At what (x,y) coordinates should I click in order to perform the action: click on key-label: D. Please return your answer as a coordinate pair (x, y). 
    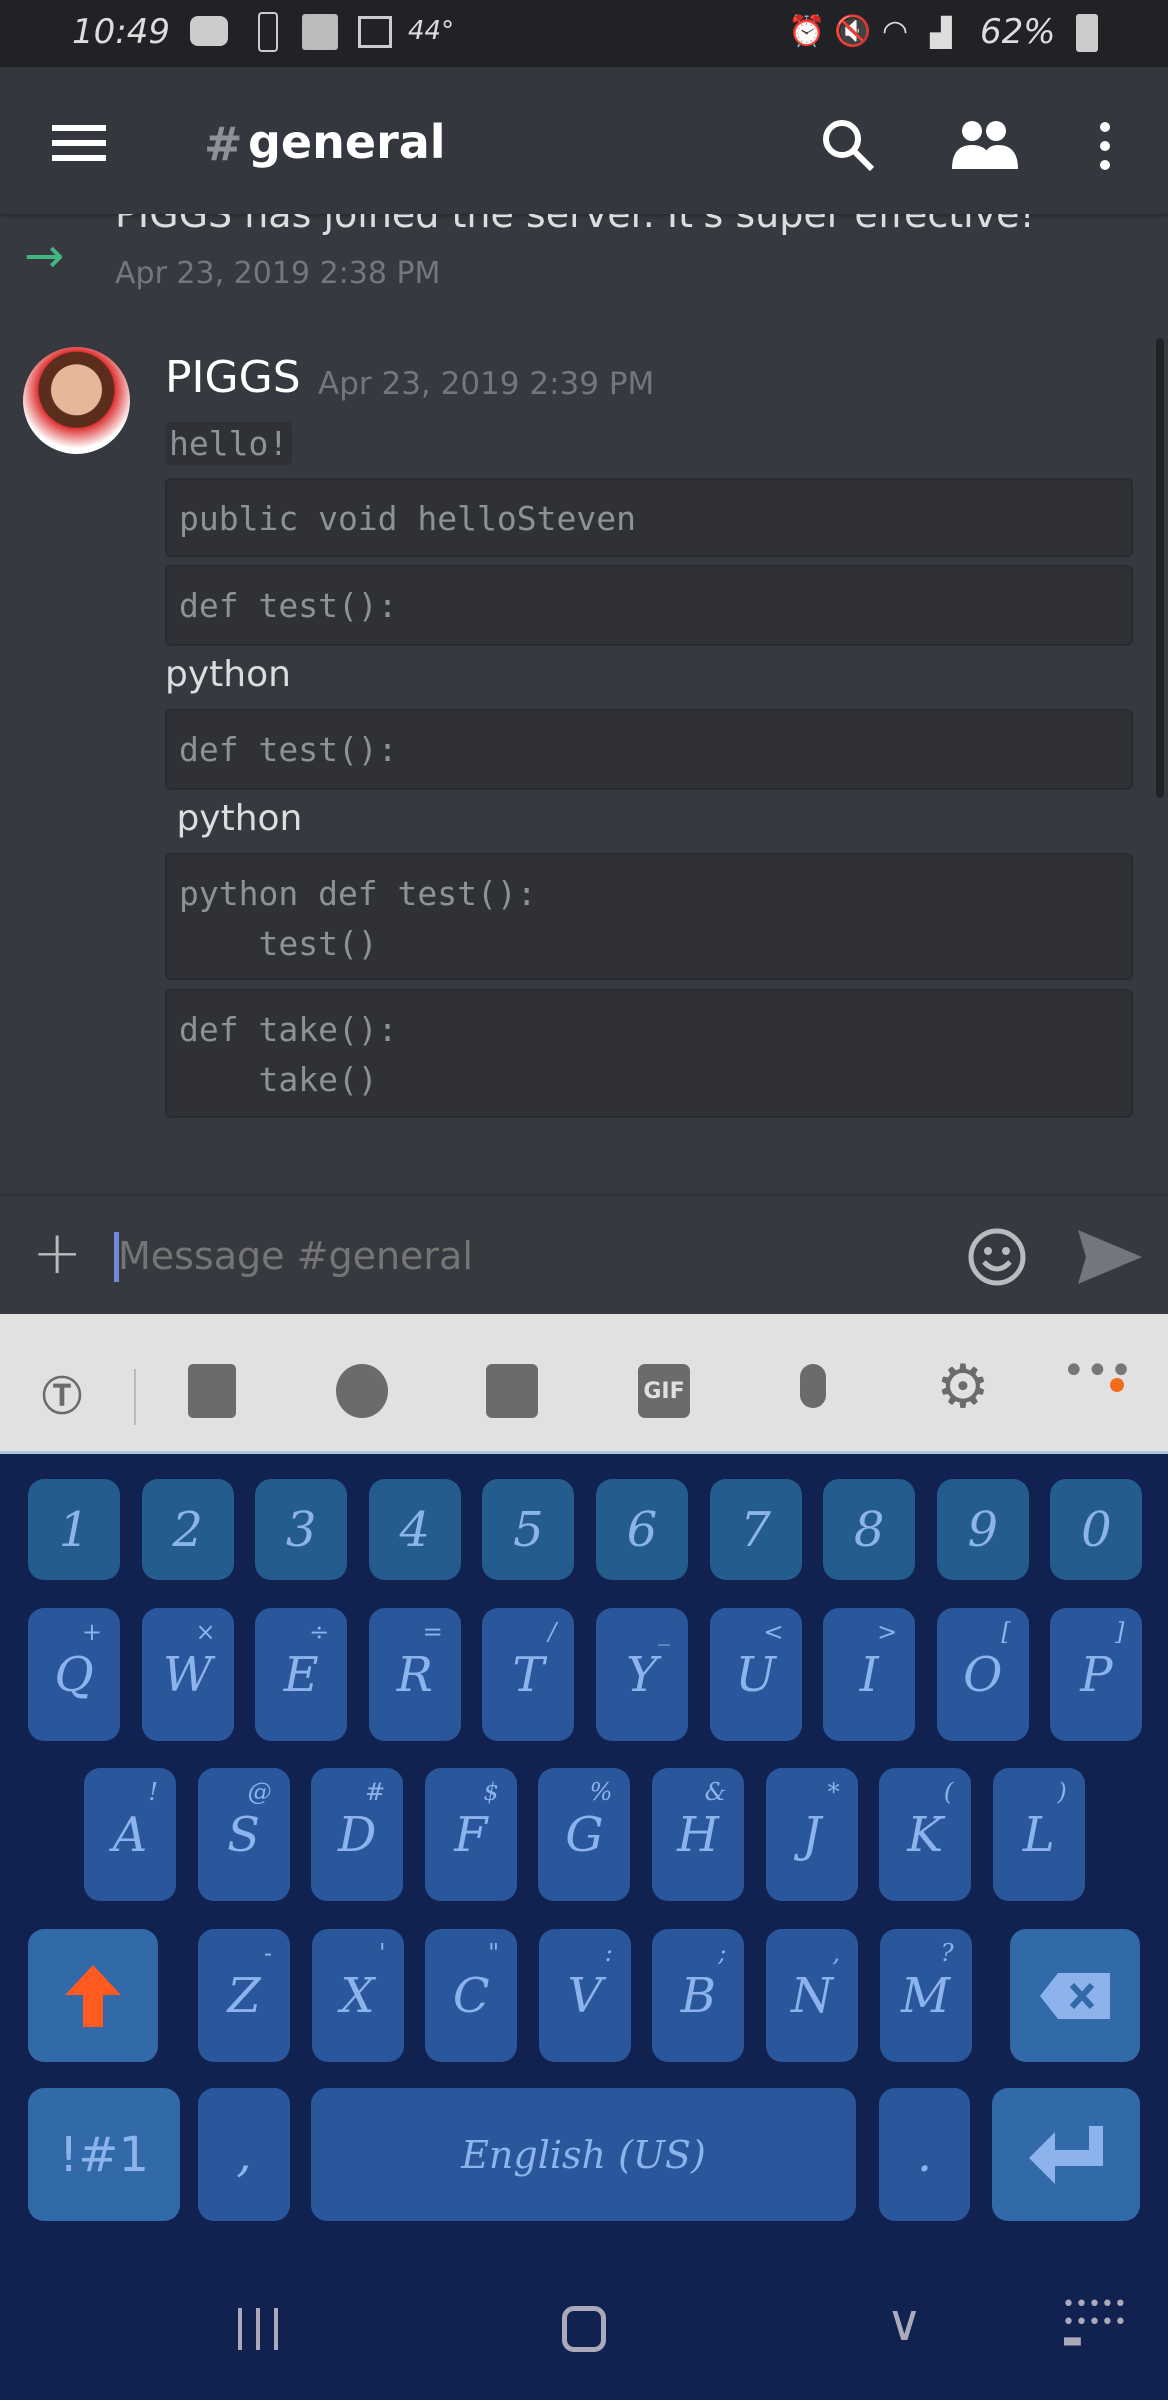
    Looking at the image, I should click on (357, 1834).